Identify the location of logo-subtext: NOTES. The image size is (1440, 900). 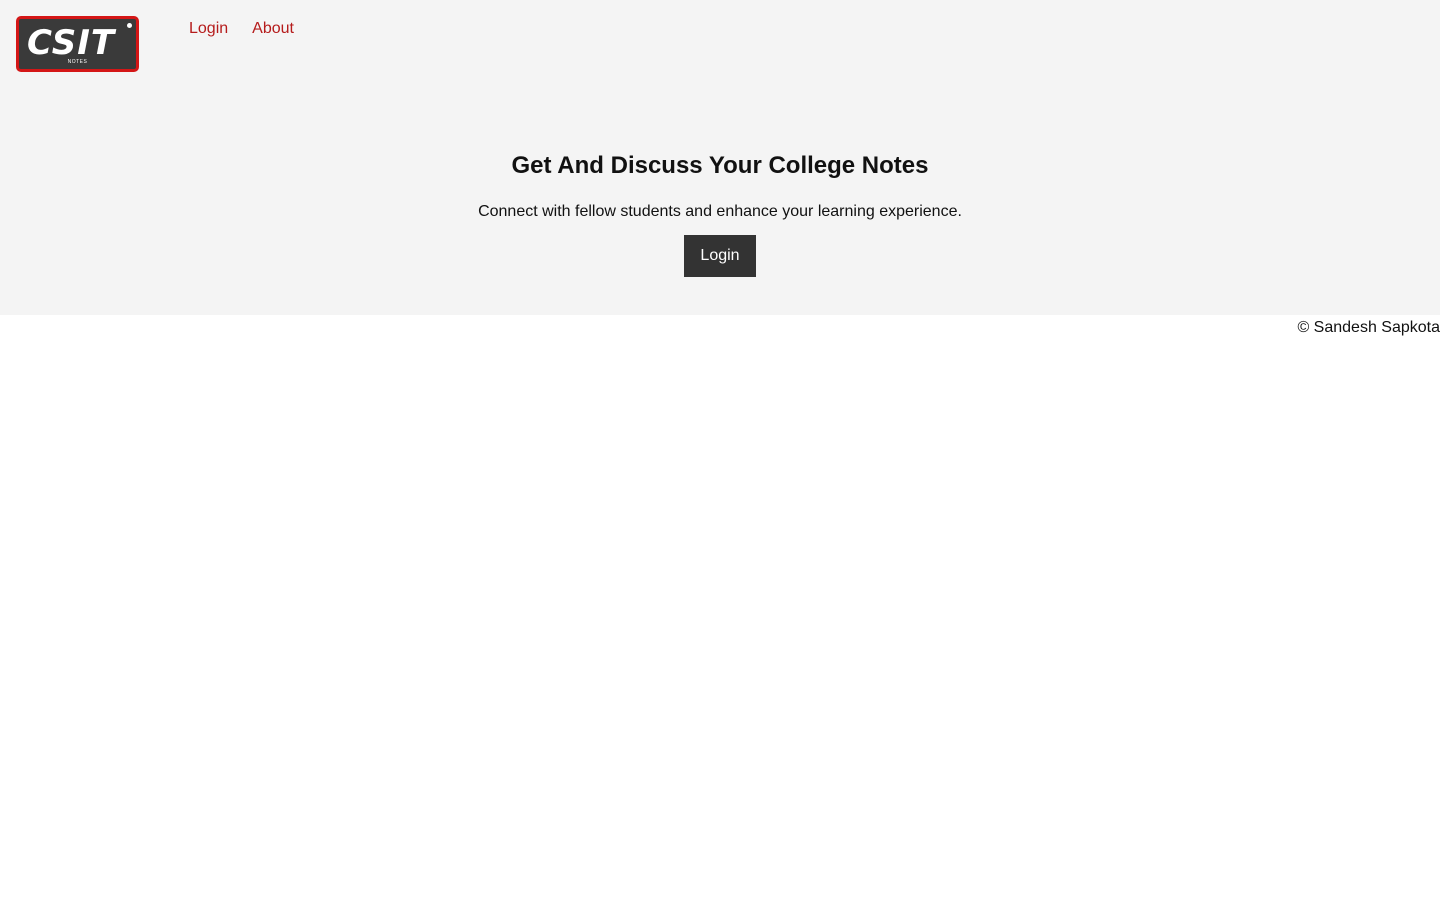
(77, 62).